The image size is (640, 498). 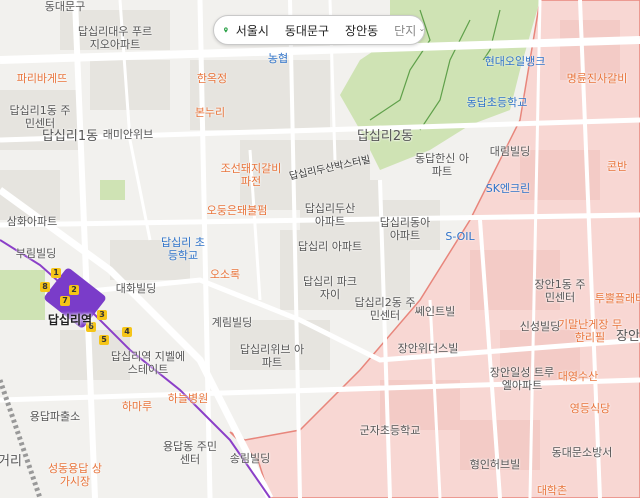 What do you see at coordinates (251, 175) in the screenshot?
I see `poi-joseon-galbi: 조선돼지갈비 파전` at bounding box center [251, 175].